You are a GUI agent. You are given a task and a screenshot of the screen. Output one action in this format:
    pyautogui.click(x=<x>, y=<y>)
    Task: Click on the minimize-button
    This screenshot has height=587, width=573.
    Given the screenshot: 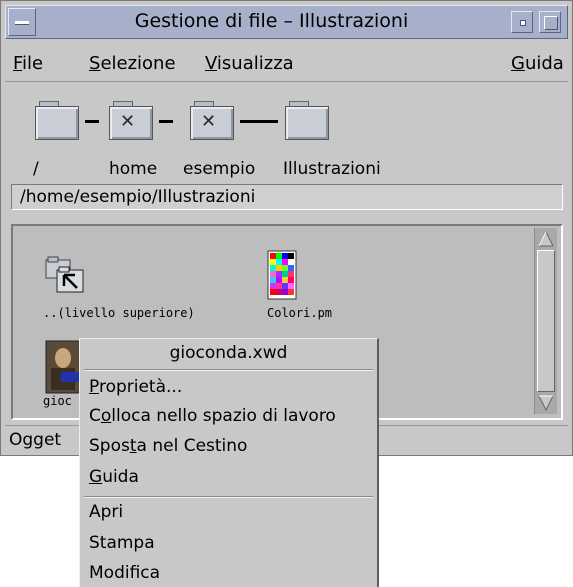 What is the action you would take?
    pyautogui.click(x=522, y=22)
    